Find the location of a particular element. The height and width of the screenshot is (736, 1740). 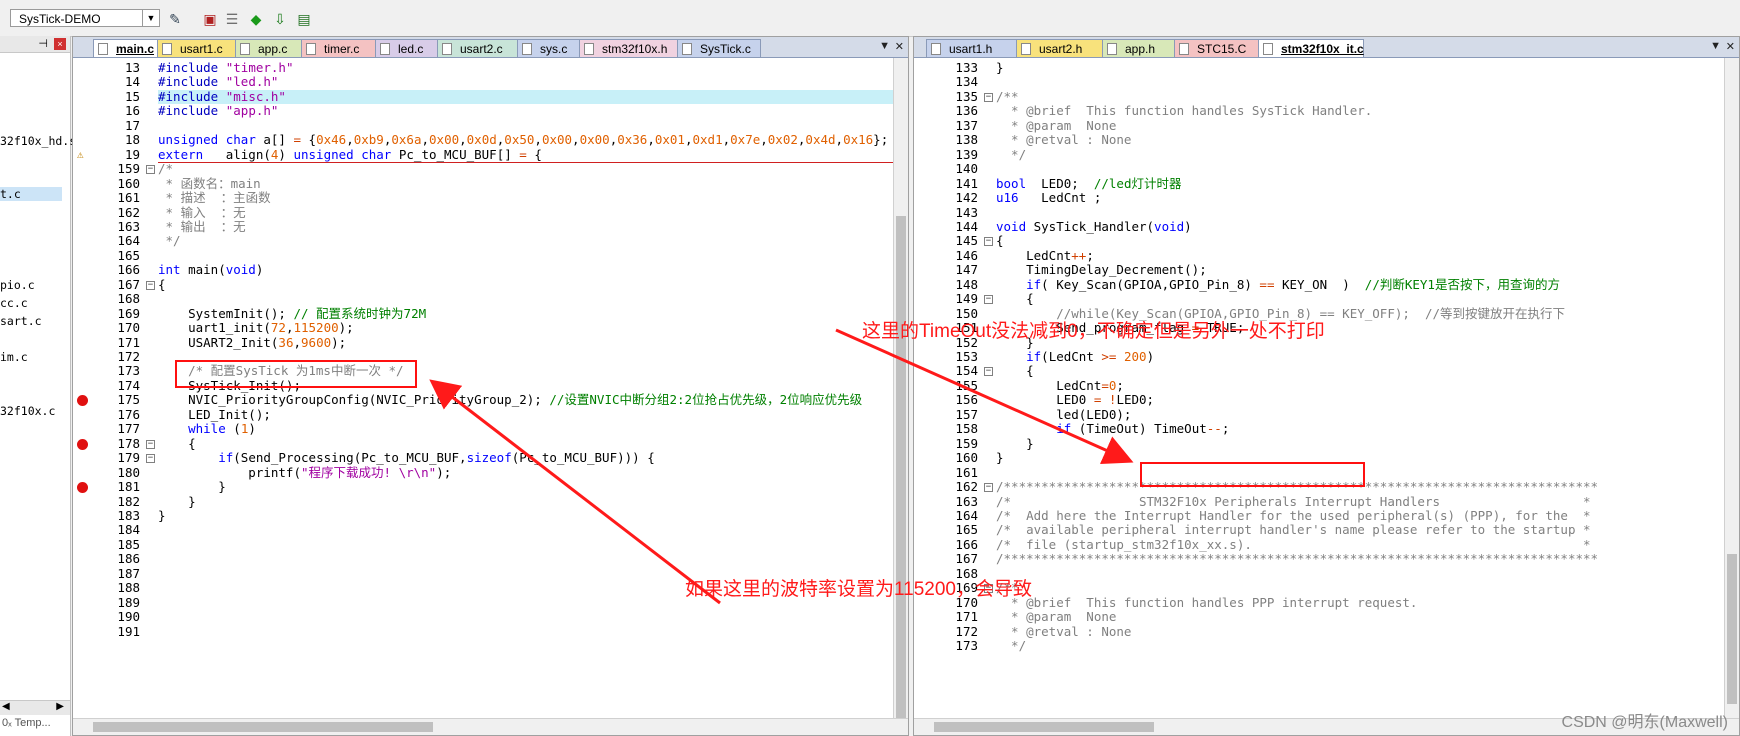

watermark: CSDN @明东(Maxwell) is located at coordinates (1644, 722).